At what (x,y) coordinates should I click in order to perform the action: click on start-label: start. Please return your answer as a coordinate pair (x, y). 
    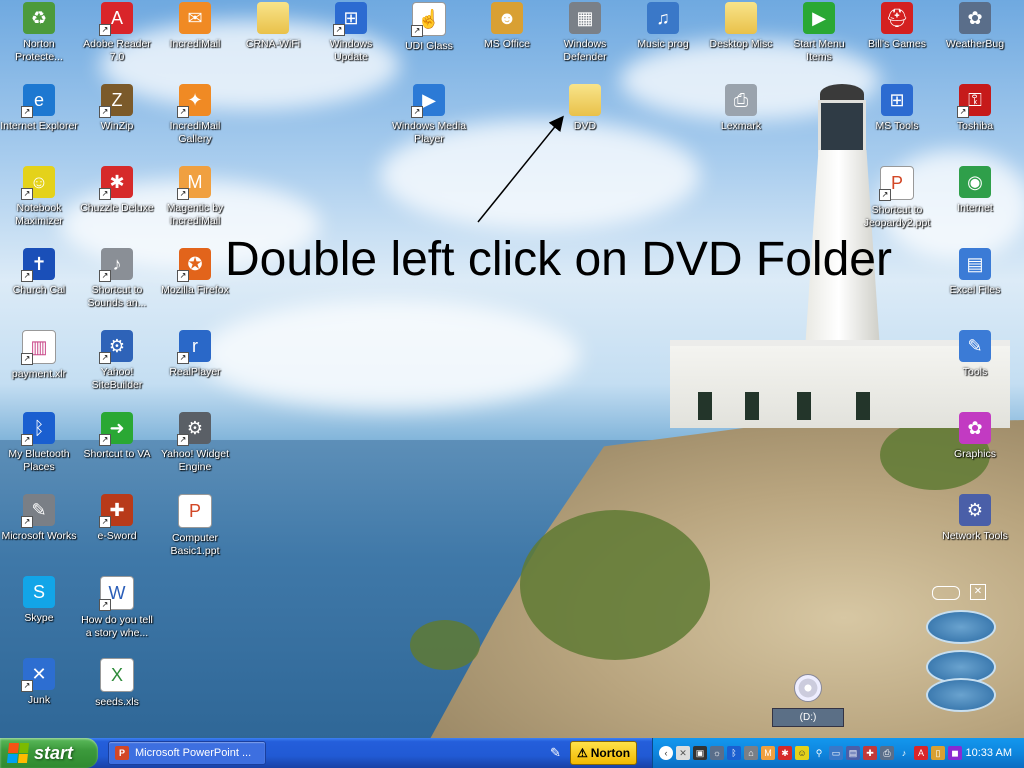
    Looking at the image, I should click on (54, 752).